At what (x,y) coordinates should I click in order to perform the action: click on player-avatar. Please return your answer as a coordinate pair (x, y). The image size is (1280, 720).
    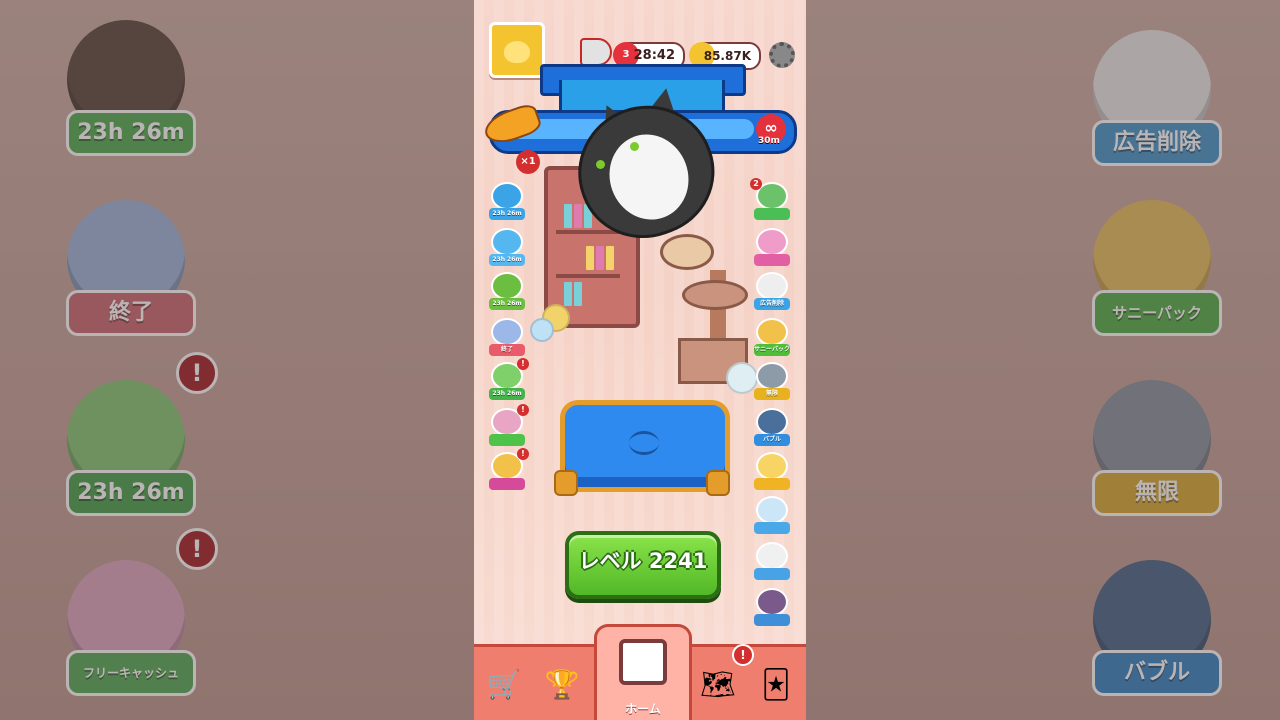
    Looking at the image, I should click on (517, 50).